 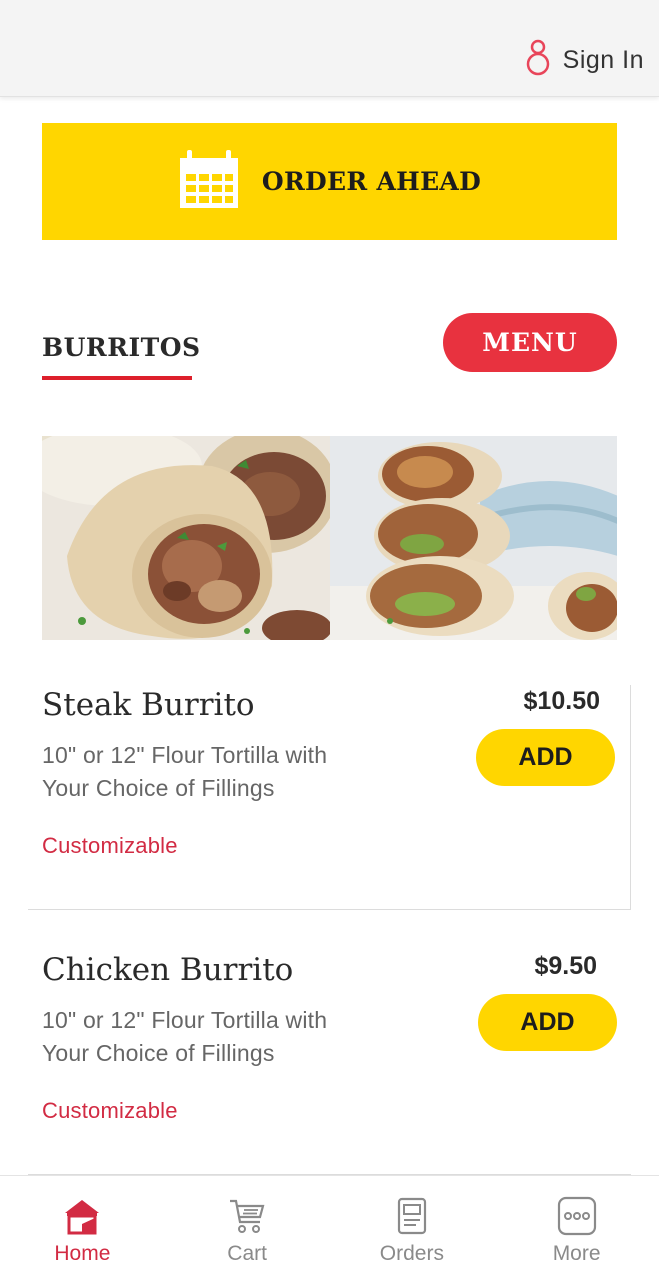 I want to click on tab-label: Home, so click(x=82, y=1253).